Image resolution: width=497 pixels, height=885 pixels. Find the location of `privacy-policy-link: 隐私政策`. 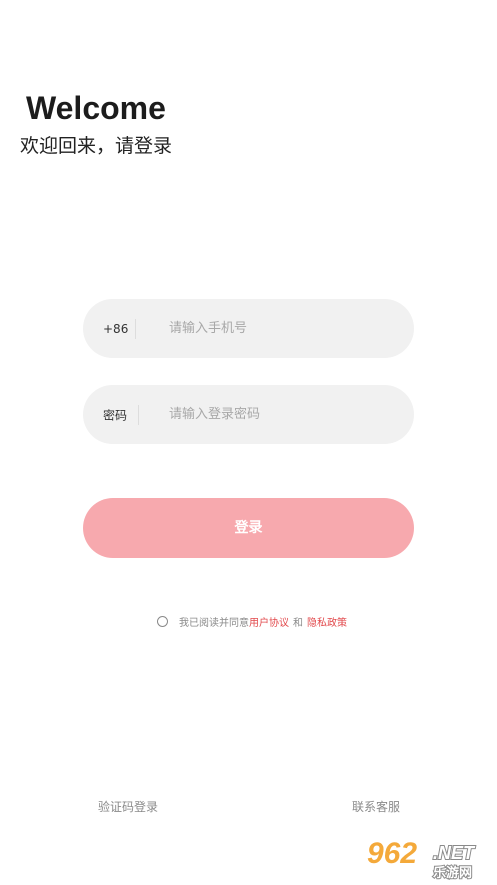

privacy-policy-link: 隐私政策 is located at coordinates (327, 621).